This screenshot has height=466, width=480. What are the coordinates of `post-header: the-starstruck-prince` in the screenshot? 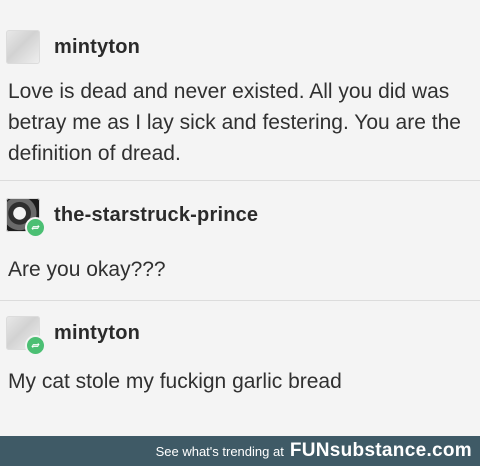 It's located at (132, 218).